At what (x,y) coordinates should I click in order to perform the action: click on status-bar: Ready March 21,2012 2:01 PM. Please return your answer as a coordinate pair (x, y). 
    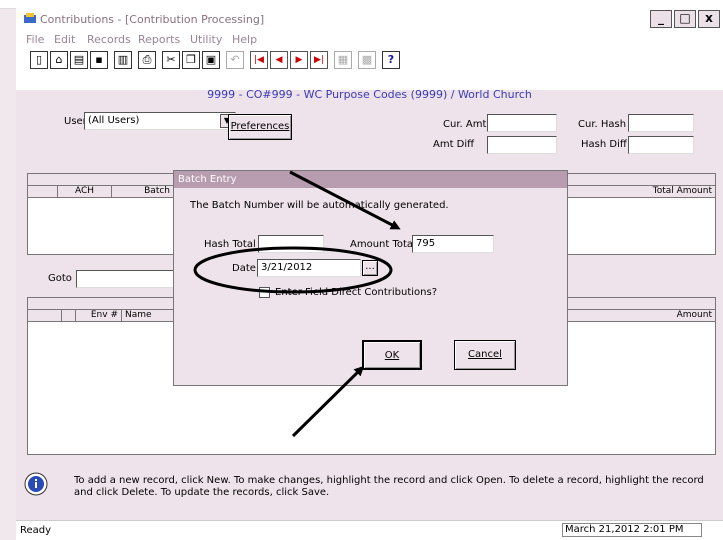
    Looking at the image, I should click on (369, 530).